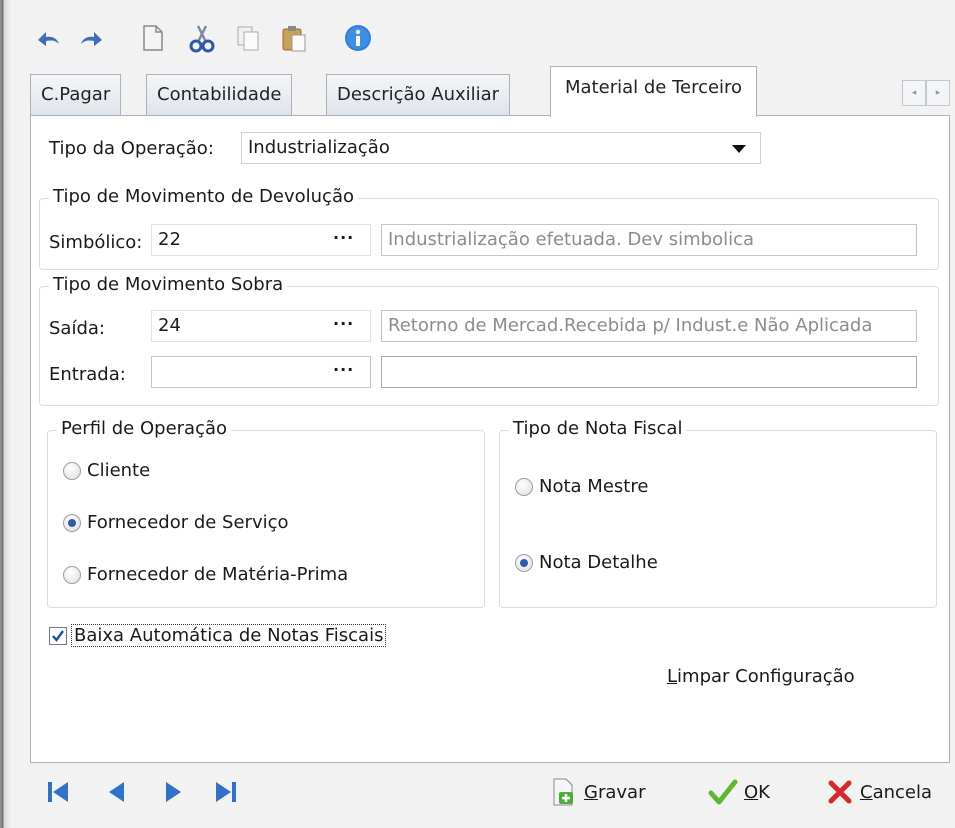 The image size is (955, 828). What do you see at coordinates (152, 38) in the screenshot?
I see `new-document-icon` at bounding box center [152, 38].